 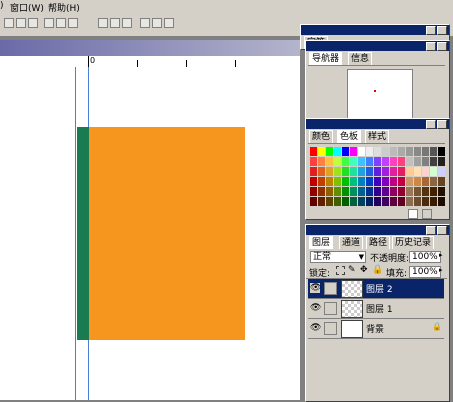 What do you see at coordinates (340, 270) in the screenshot?
I see `lock-transparency-icon` at bounding box center [340, 270].